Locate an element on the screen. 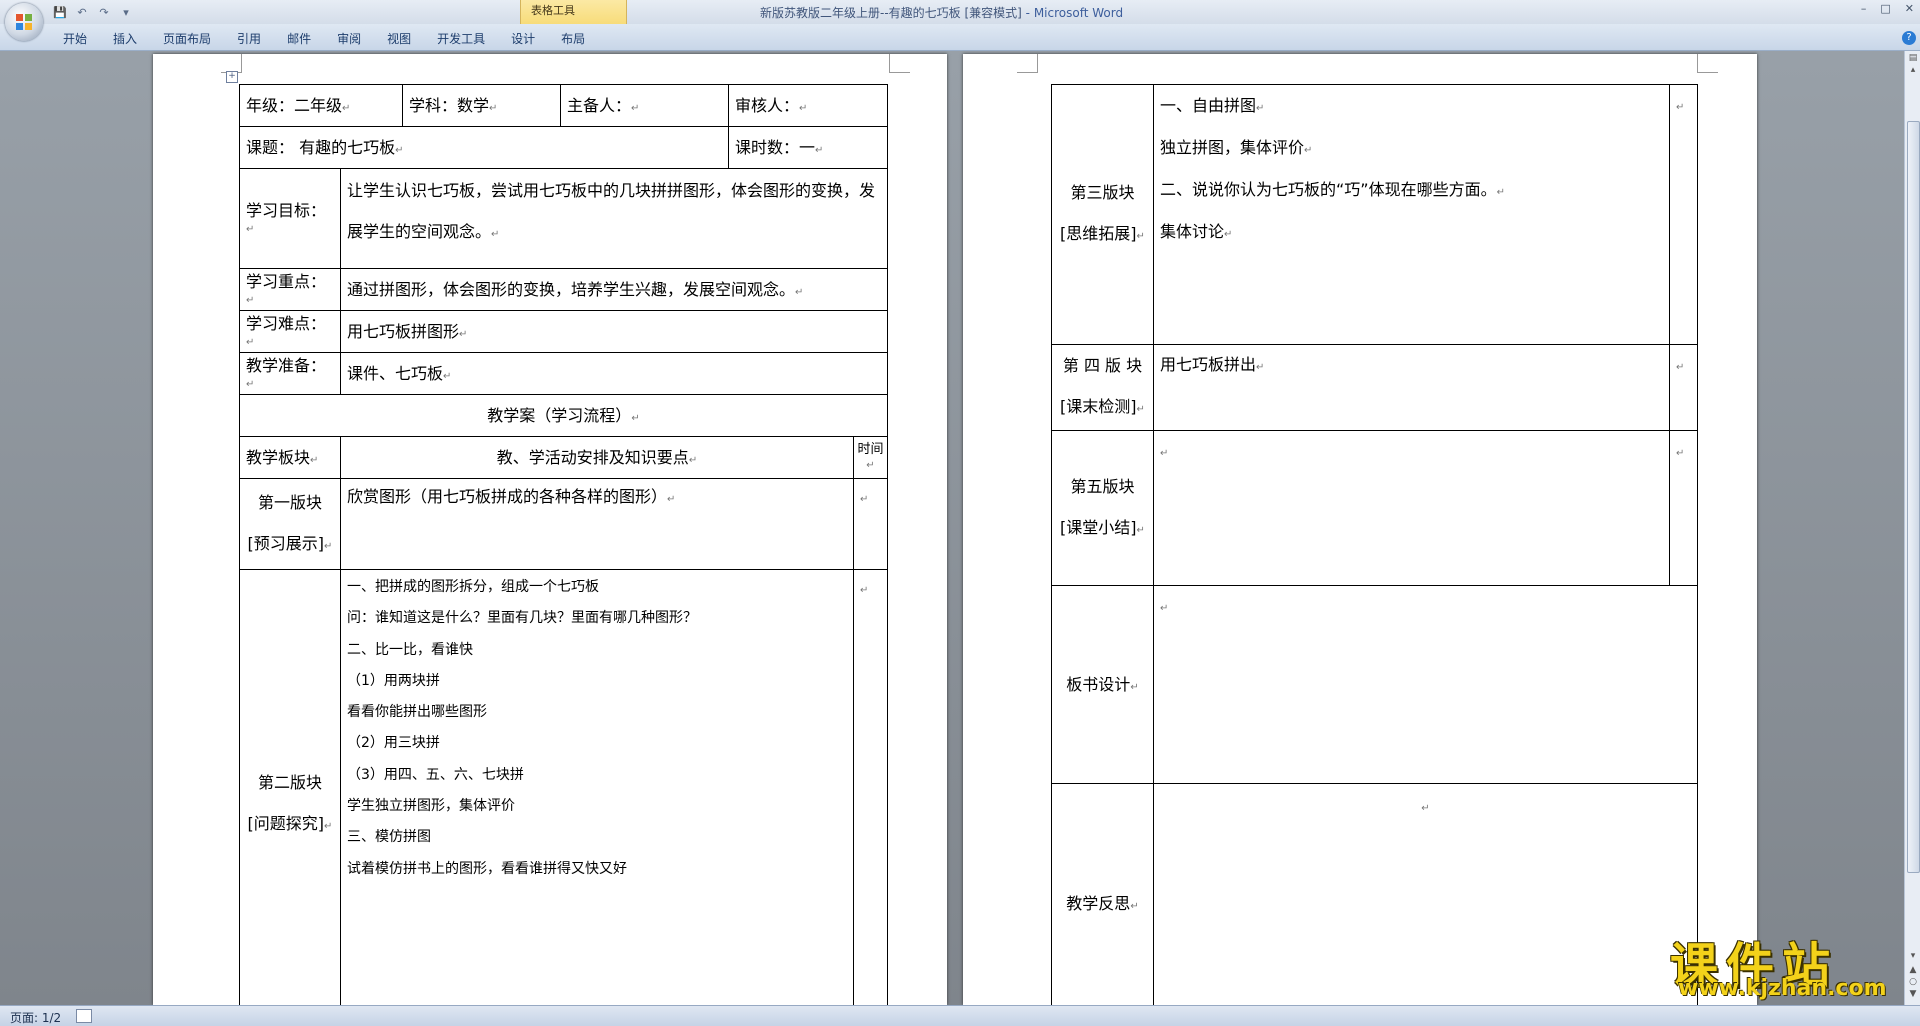 This screenshot has width=1920, height=1026. reflection-label-cell: 教学反思↵ is located at coordinates (1102, 894).